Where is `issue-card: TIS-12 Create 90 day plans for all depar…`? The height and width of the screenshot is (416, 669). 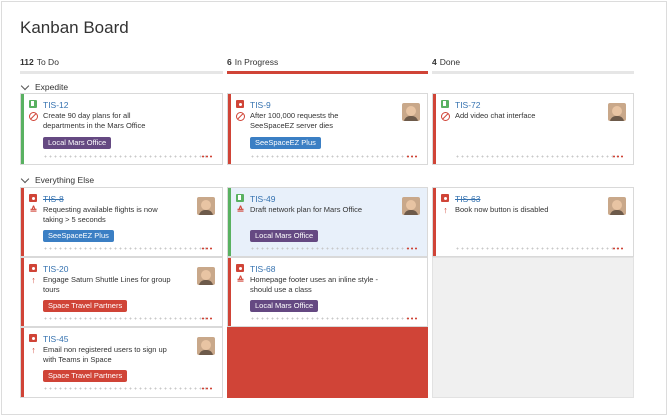
issue-card: TIS-12 Create 90 day plans for all depar… is located at coordinates (121, 129).